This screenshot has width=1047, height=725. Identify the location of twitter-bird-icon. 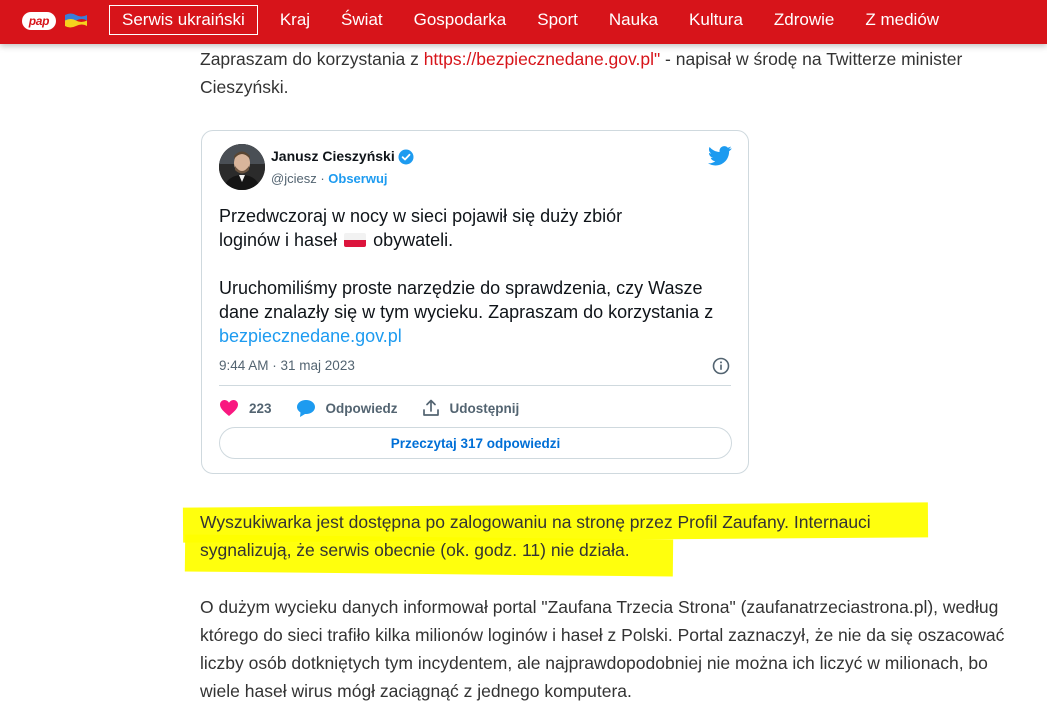
(720, 156).